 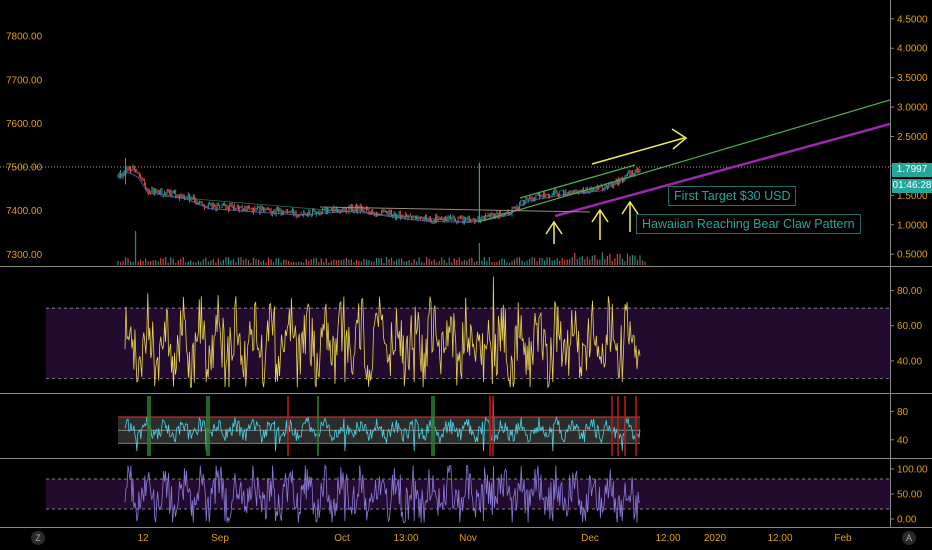 I want to click on left-price-tick: 7400.00, so click(x=24, y=211).